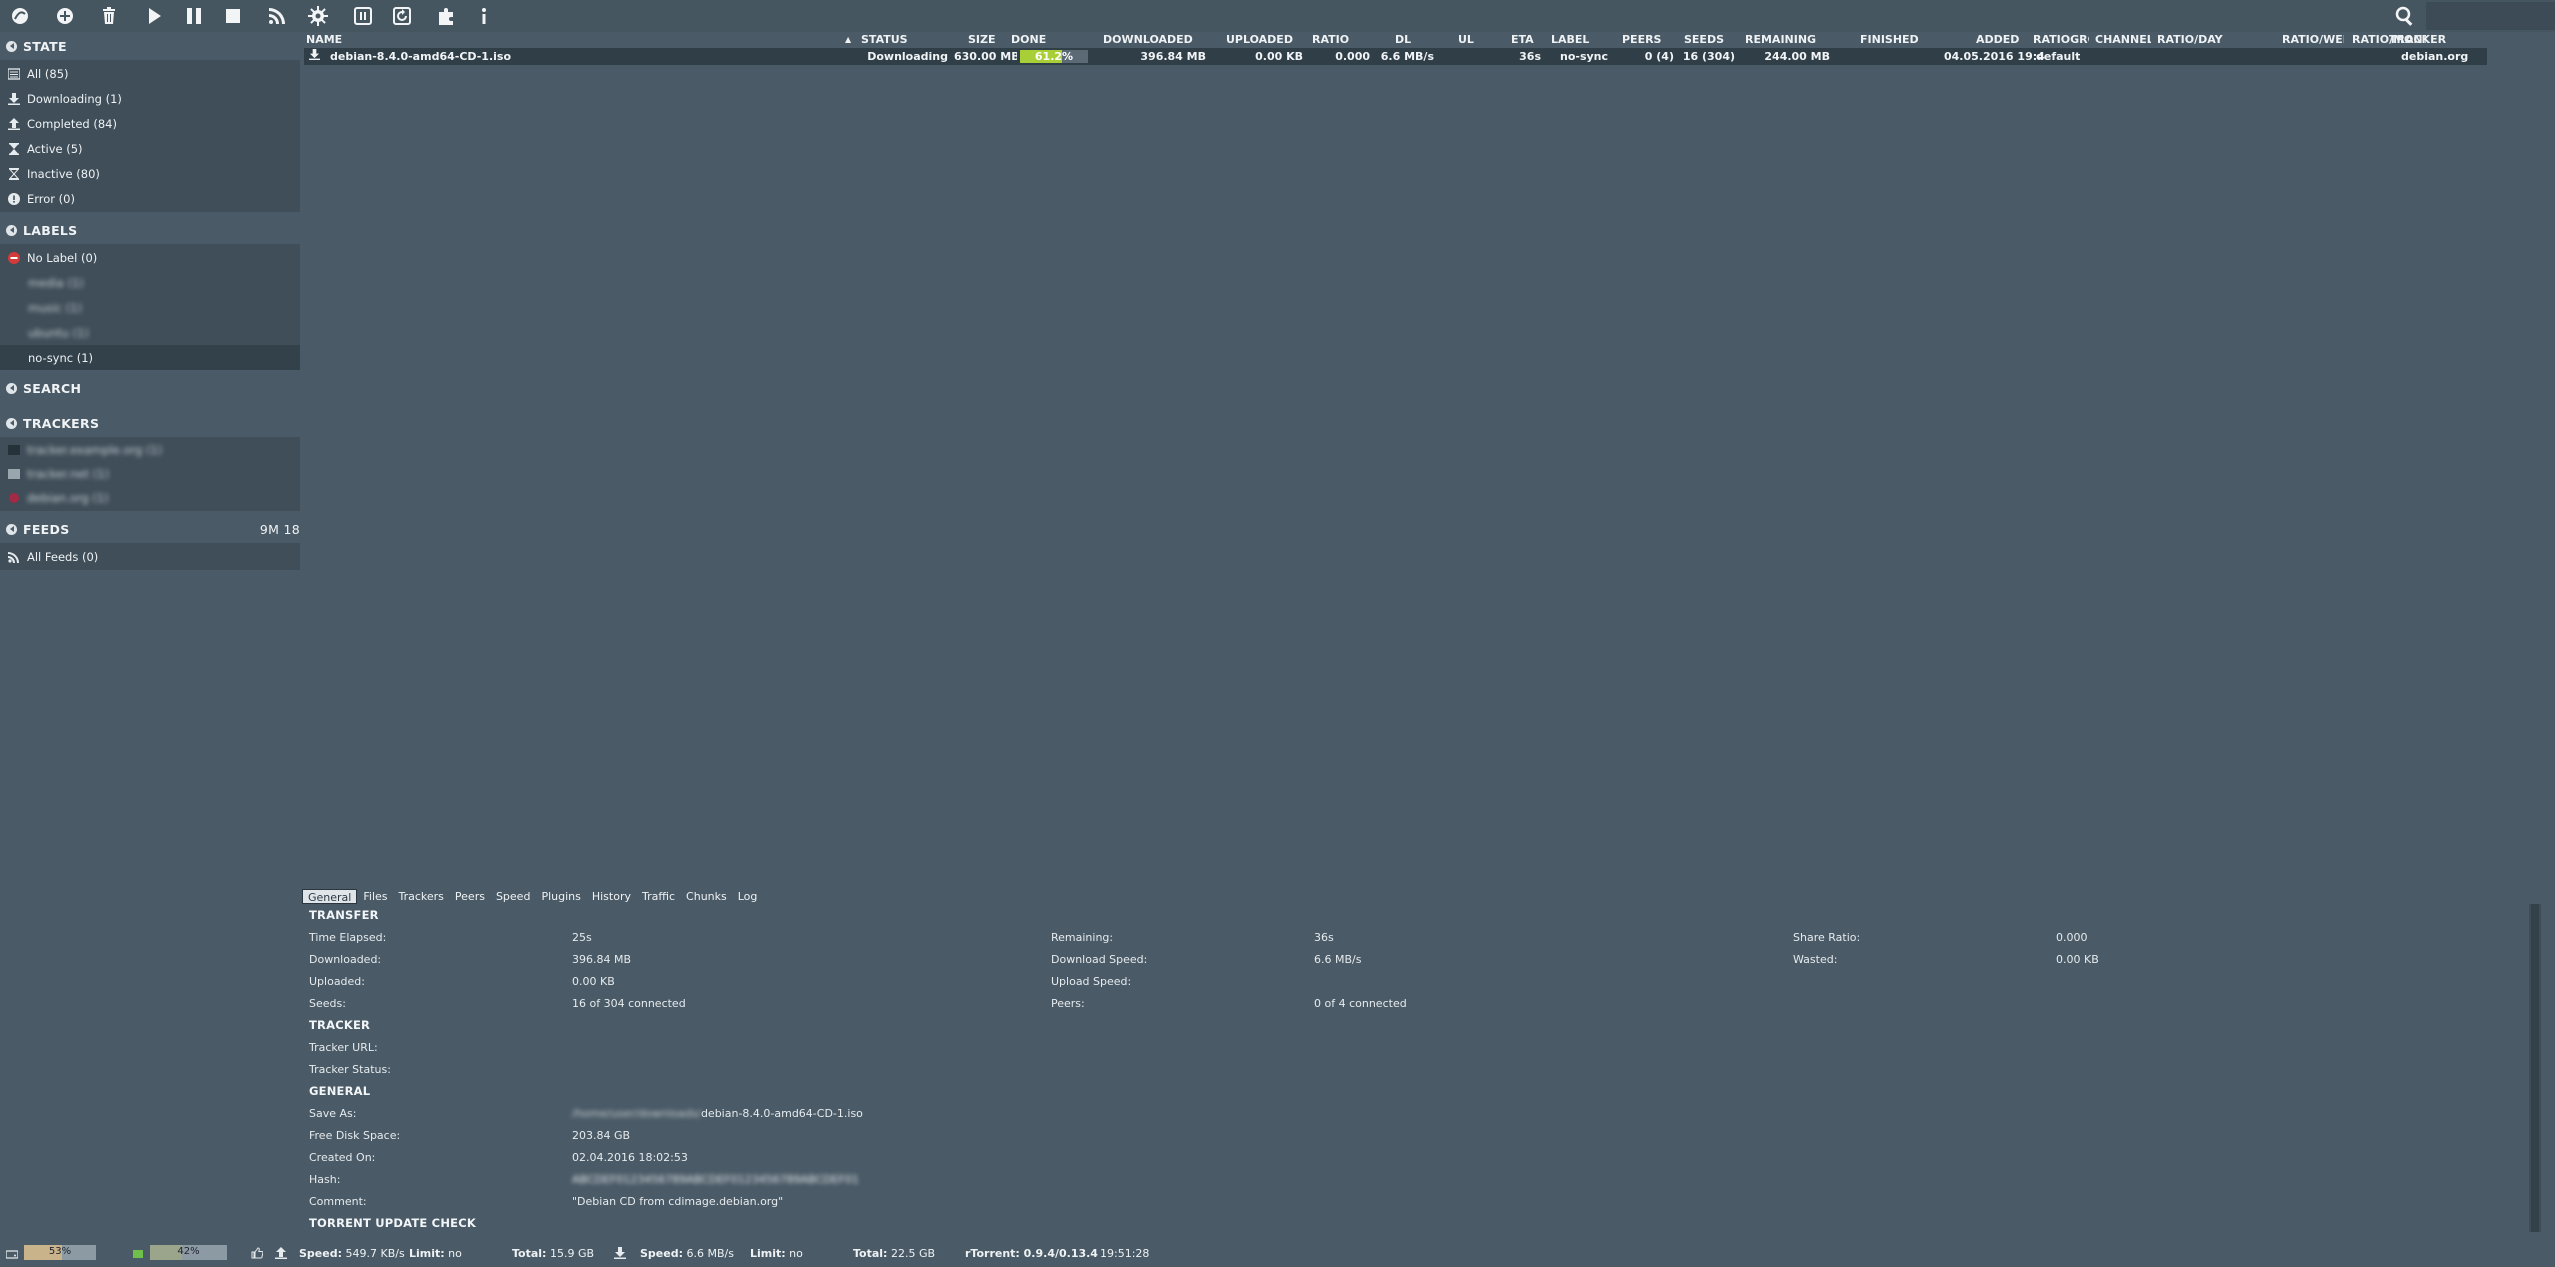  I want to click on tracker-favicon-icon, so click(14, 450).